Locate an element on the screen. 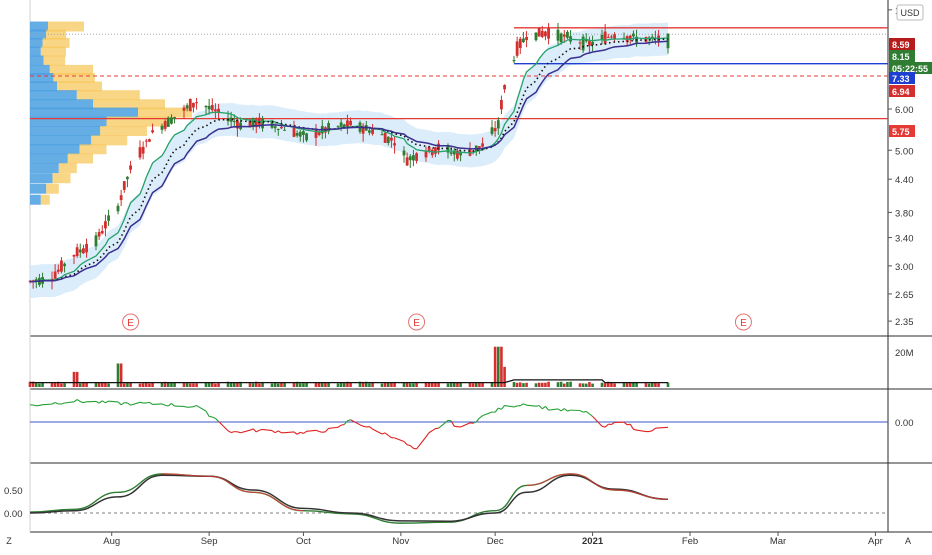 This screenshot has width=932, height=555. stochastic-falling-segment is located at coordinates (232, 492).